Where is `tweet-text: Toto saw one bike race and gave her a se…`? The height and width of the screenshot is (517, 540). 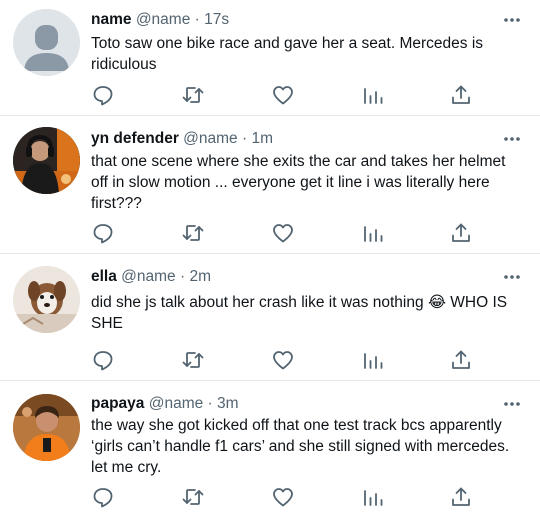 tweet-text: Toto saw one bike race and gave her a se… is located at coordinates (287, 54).